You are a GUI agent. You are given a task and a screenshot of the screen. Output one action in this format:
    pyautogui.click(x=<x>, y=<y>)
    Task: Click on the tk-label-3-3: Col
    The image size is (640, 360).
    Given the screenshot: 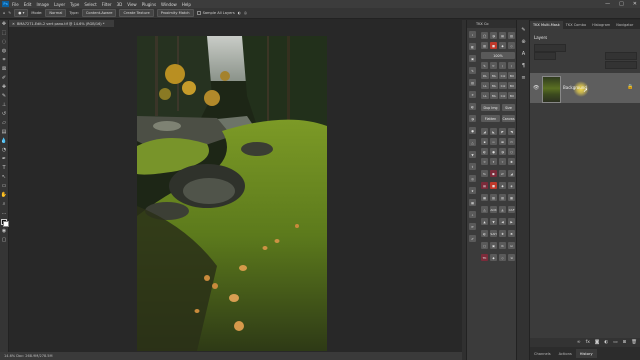 What is the action you would take?
    pyautogui.click(x=503, y=95)
    